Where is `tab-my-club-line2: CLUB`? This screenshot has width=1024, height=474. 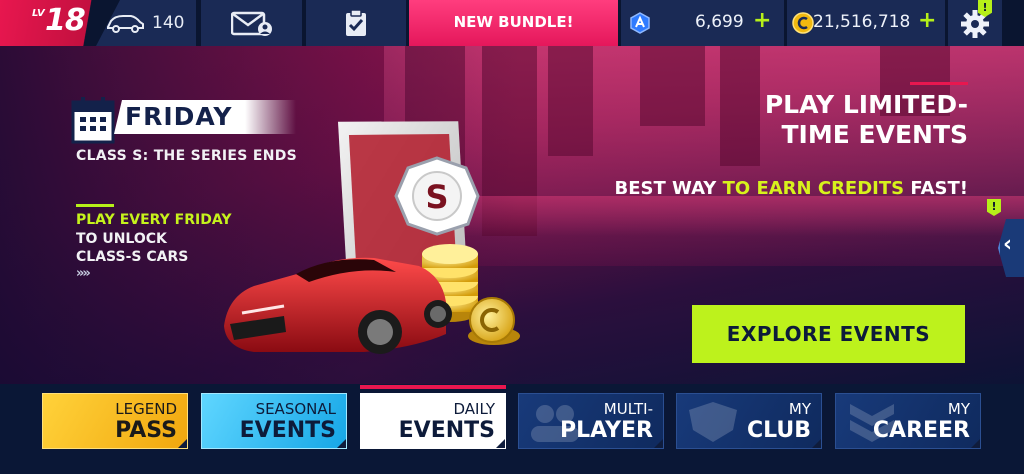
tab-my-club-line2: CLUB is located at coordinates (778, 430).